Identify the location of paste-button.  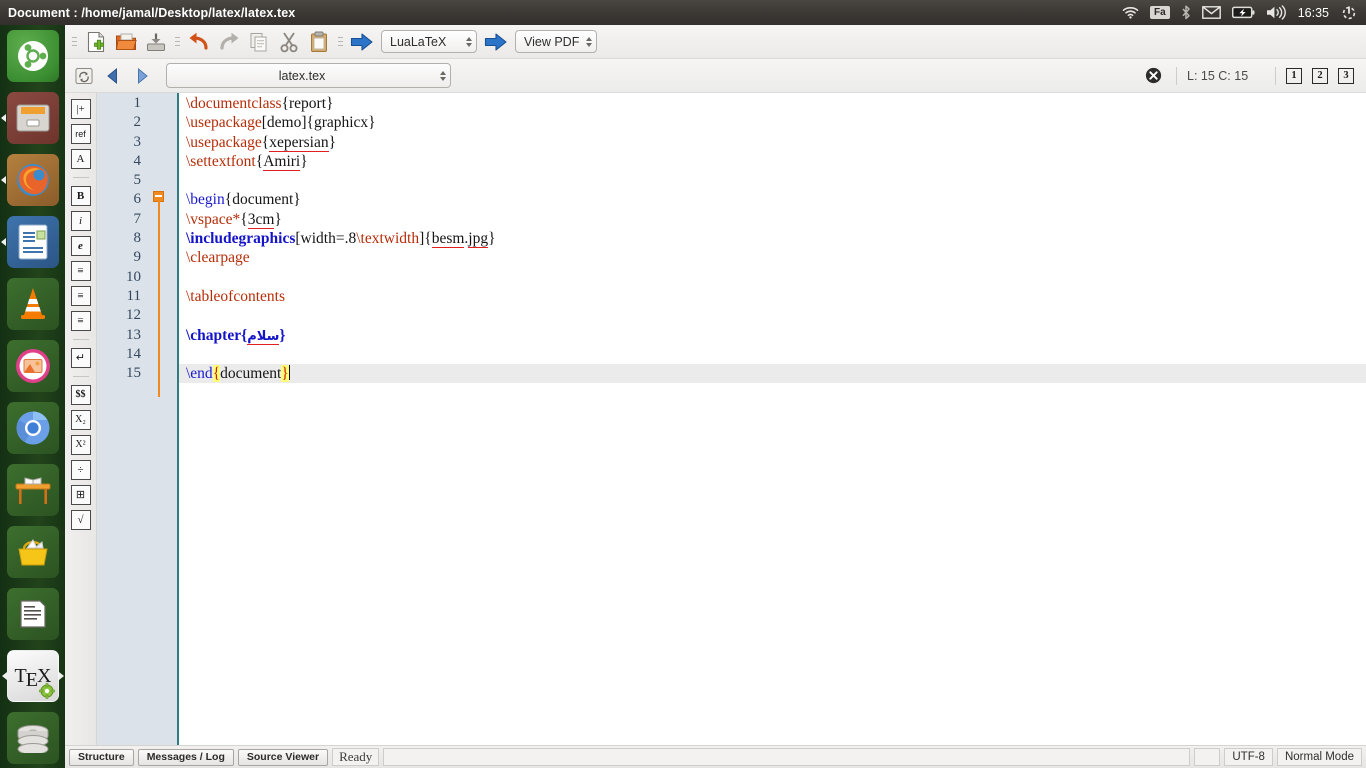
(319, 42).